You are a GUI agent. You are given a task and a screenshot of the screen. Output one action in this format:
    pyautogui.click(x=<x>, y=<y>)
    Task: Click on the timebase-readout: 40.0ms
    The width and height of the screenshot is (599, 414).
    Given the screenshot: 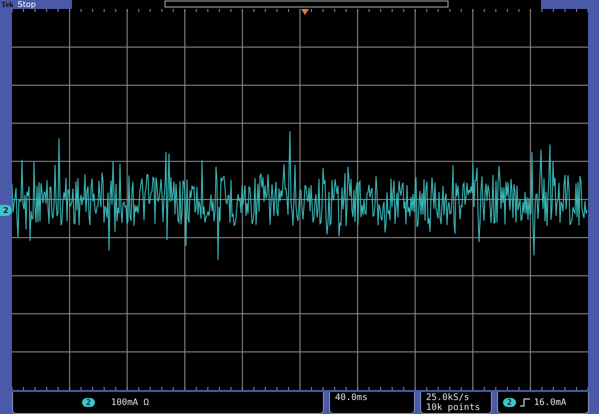 What is the action you would take?
    pyautogui.click(x=351, y=398)
    